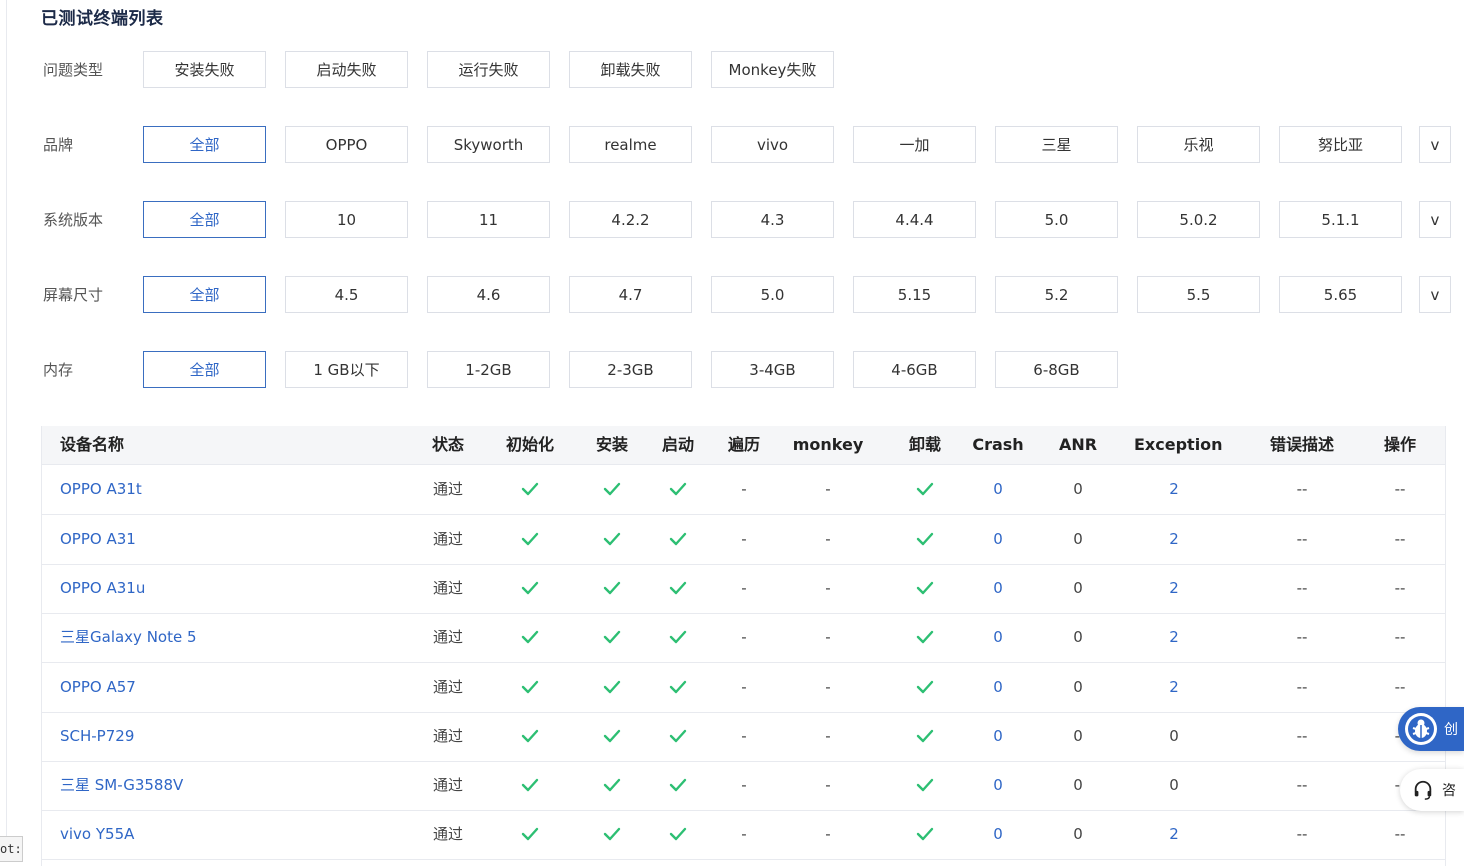  What do you see at coordinates (1432, 790) in the screenshot?
I see `consult-button: 咨` at bounding box center [1432, 790].